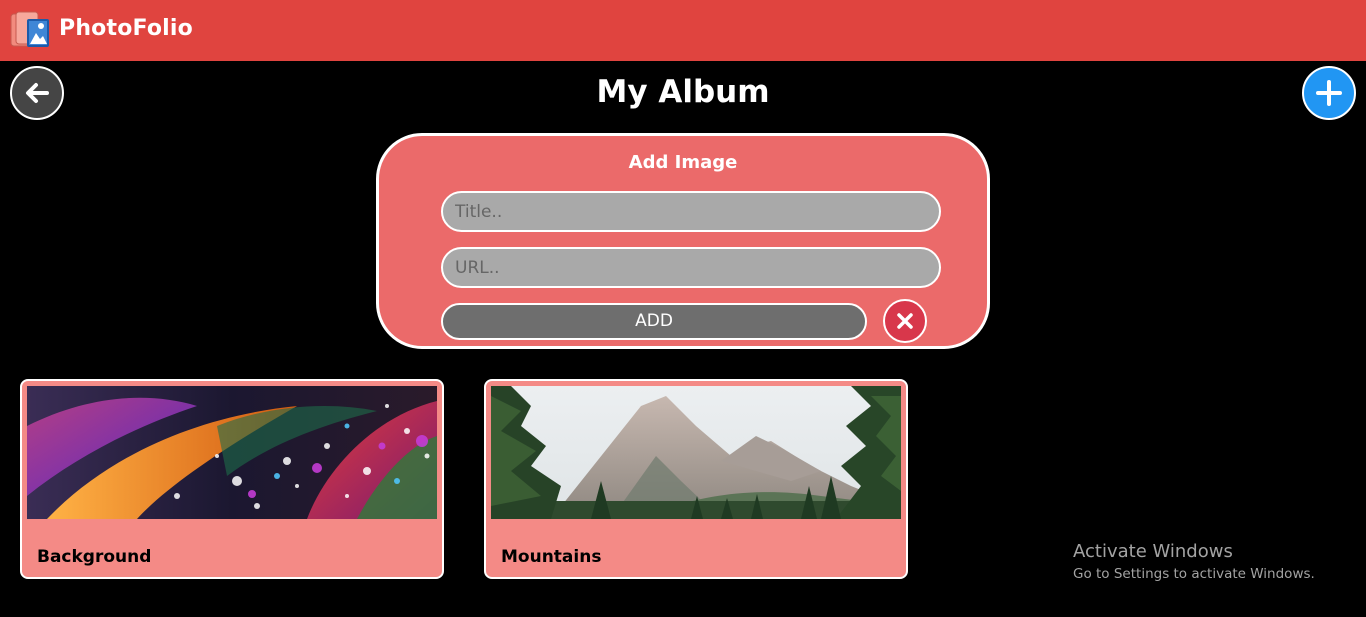 Image resolution: width=1366 pixels, height=617 pixels. What do you see at coordinates (94, 557) in the screenshot?
I see `image-caption: Background` at bounding box center [94, 557].